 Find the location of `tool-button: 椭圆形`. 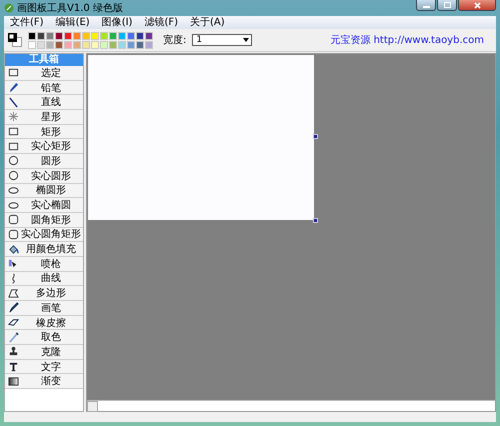

tool-button: 椭圆形 is located at coordinates (44, 191).